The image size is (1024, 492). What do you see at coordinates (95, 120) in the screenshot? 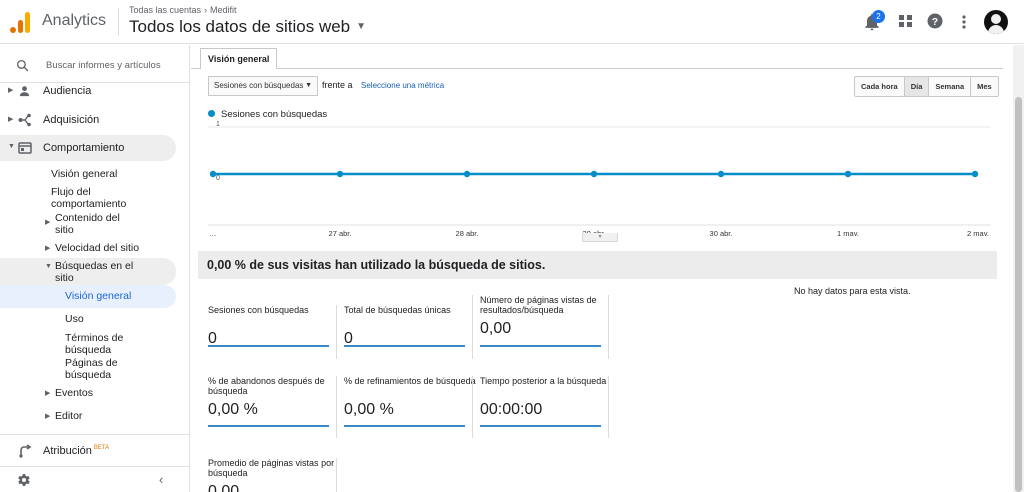
I see `sidebar-item-adquisicion: ▶ Adquisición` at bounding box center [95, 120].